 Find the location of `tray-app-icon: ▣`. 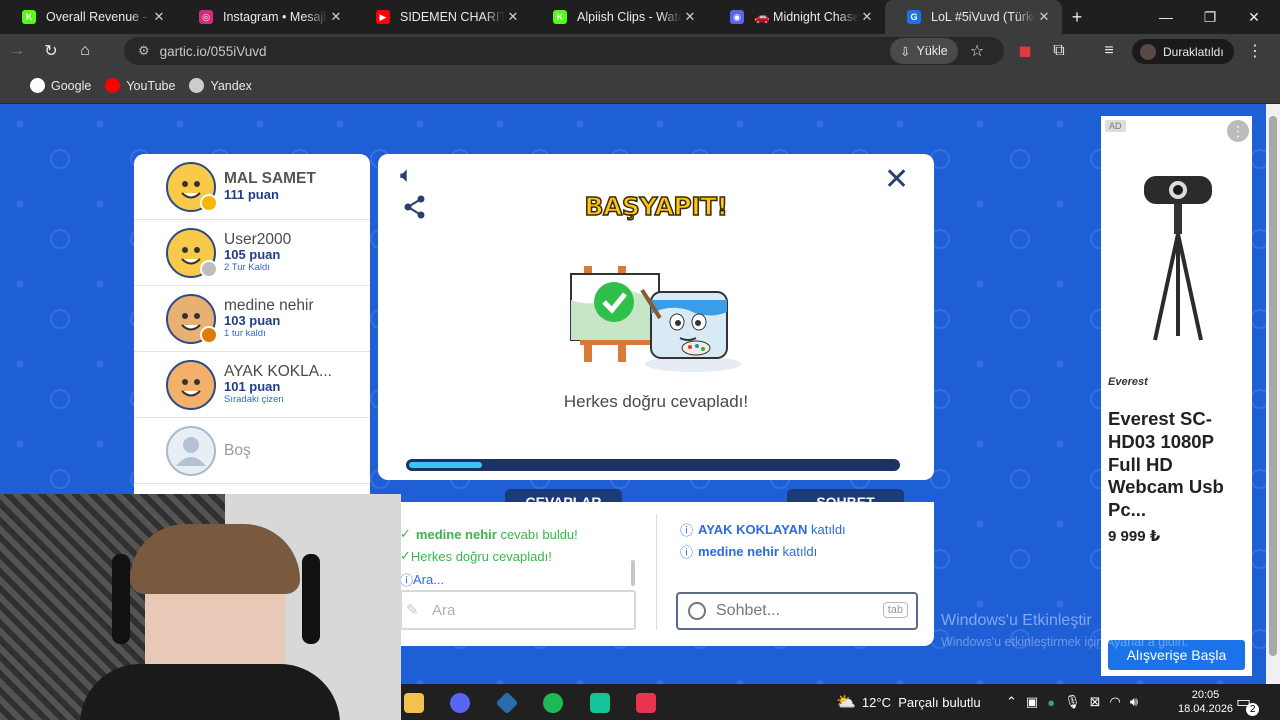

tray-app-icon: ▣ is located at coordinates (1032, 702).